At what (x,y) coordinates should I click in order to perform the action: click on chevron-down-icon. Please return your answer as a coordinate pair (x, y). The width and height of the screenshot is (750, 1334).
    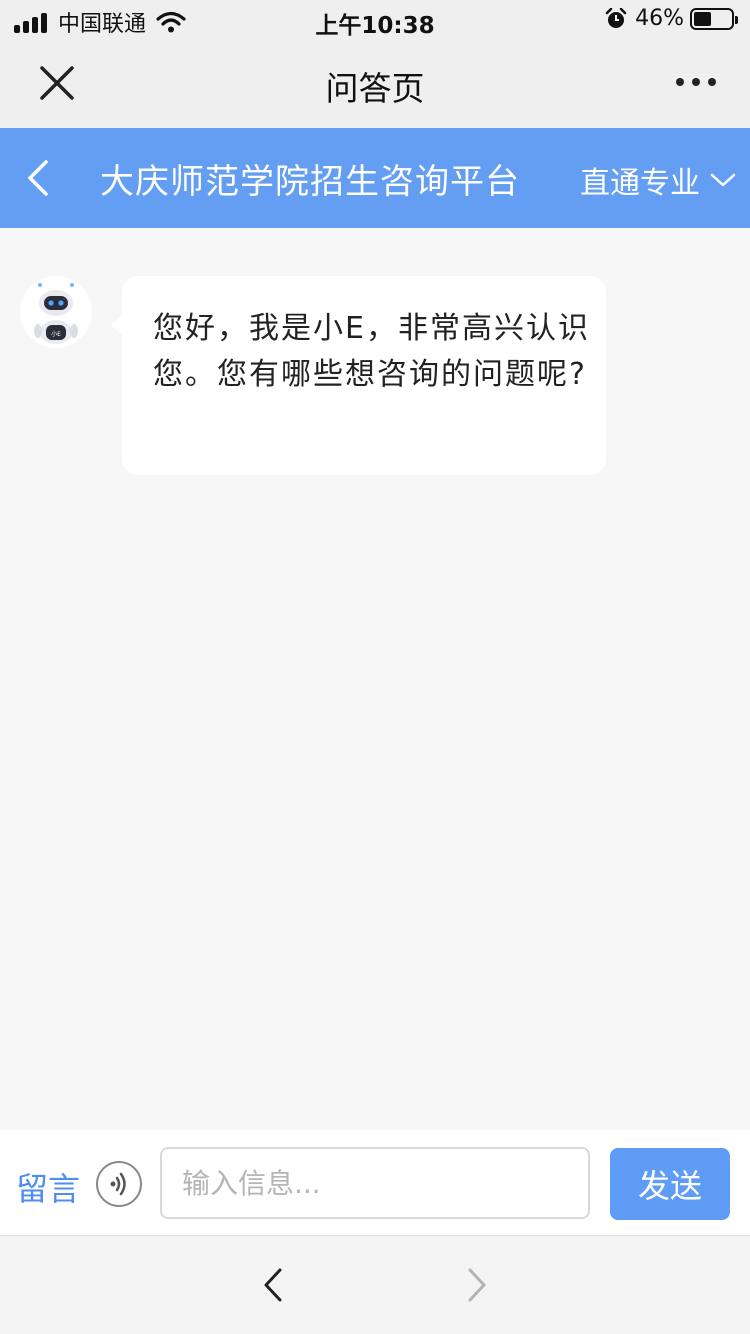
    Looking at the image, I should click on (723, 180).